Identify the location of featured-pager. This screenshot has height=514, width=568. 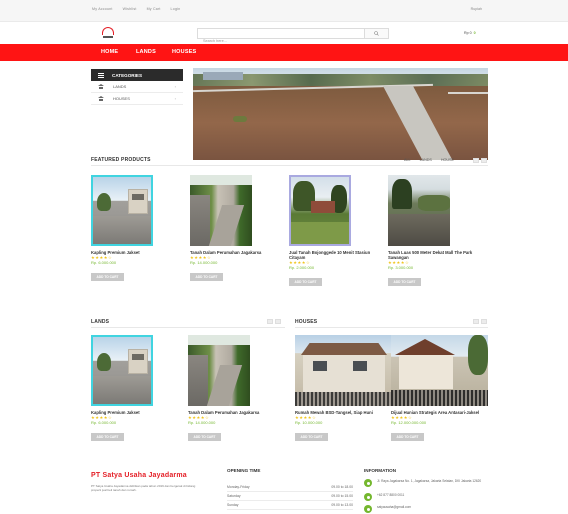
(480, 160).